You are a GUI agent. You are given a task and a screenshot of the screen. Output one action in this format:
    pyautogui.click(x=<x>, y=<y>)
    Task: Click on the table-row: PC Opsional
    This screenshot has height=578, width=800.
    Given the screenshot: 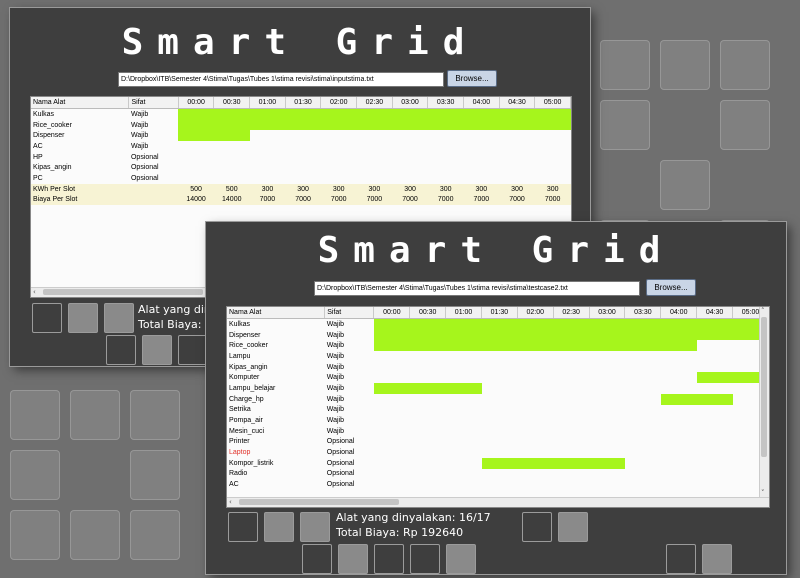 What is the action you would take?
    pyautogui.click(x=301, y=178)
    